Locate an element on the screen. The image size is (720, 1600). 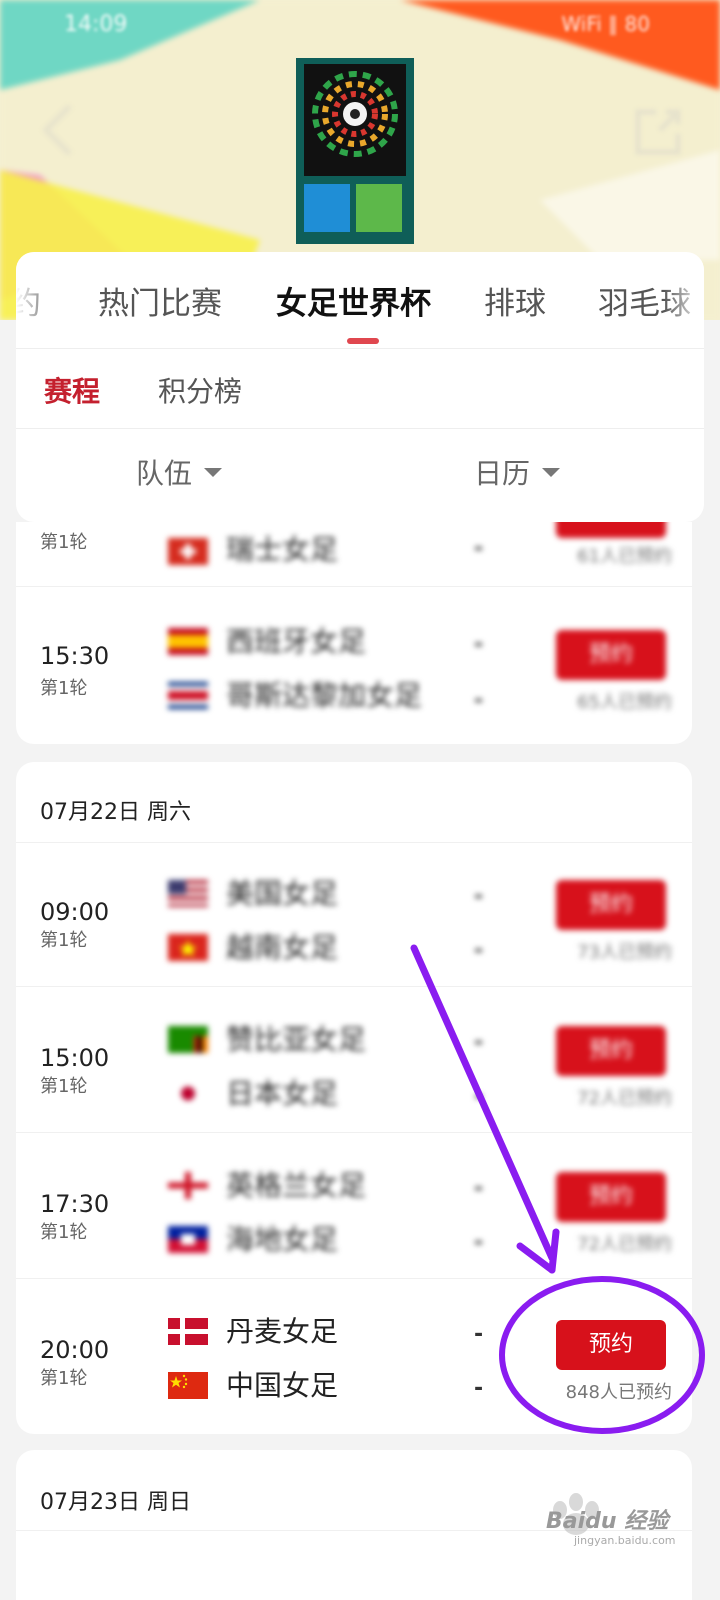
flag-denmark is located at coordinates (188, 1331).